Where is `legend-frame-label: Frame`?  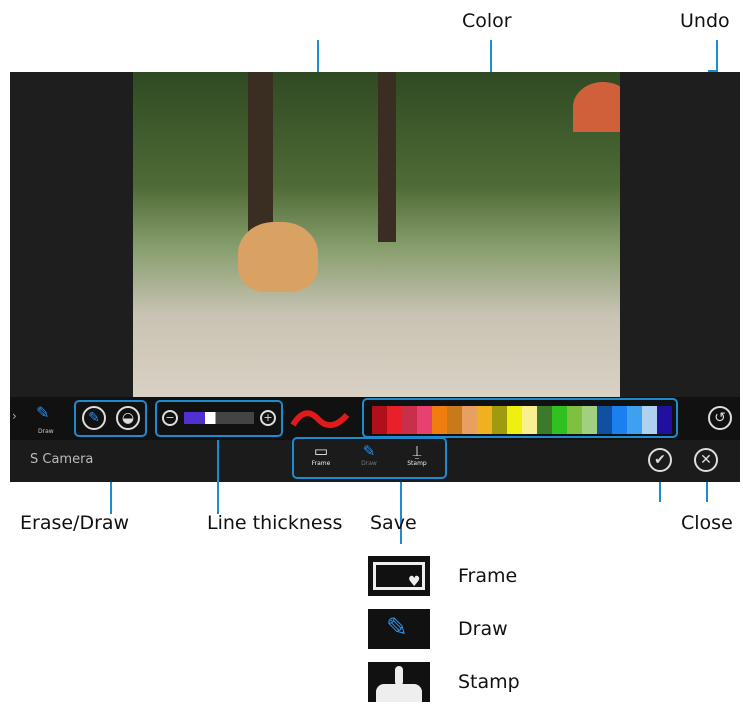
legend-frame-label: Frame is located at coordinates (488, 576).